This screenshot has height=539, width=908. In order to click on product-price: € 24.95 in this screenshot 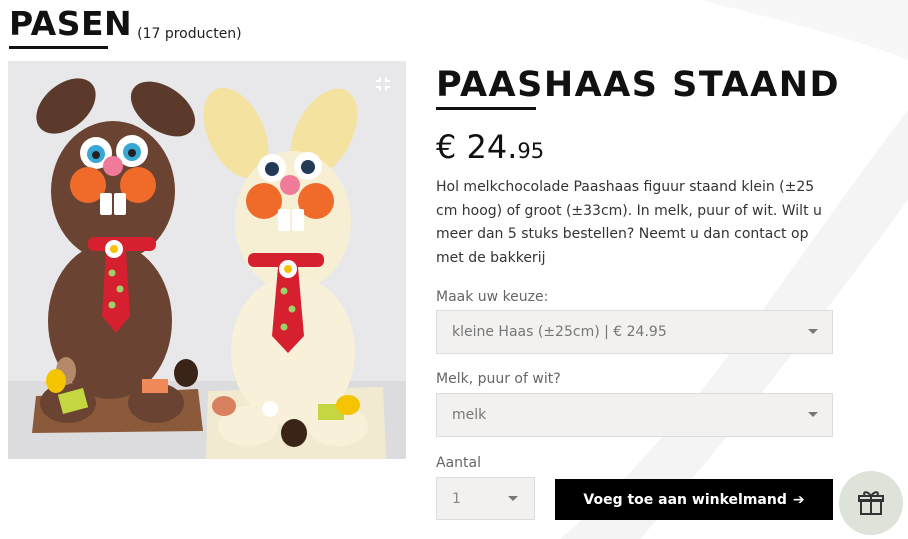, I will do `click(490, 147)`.